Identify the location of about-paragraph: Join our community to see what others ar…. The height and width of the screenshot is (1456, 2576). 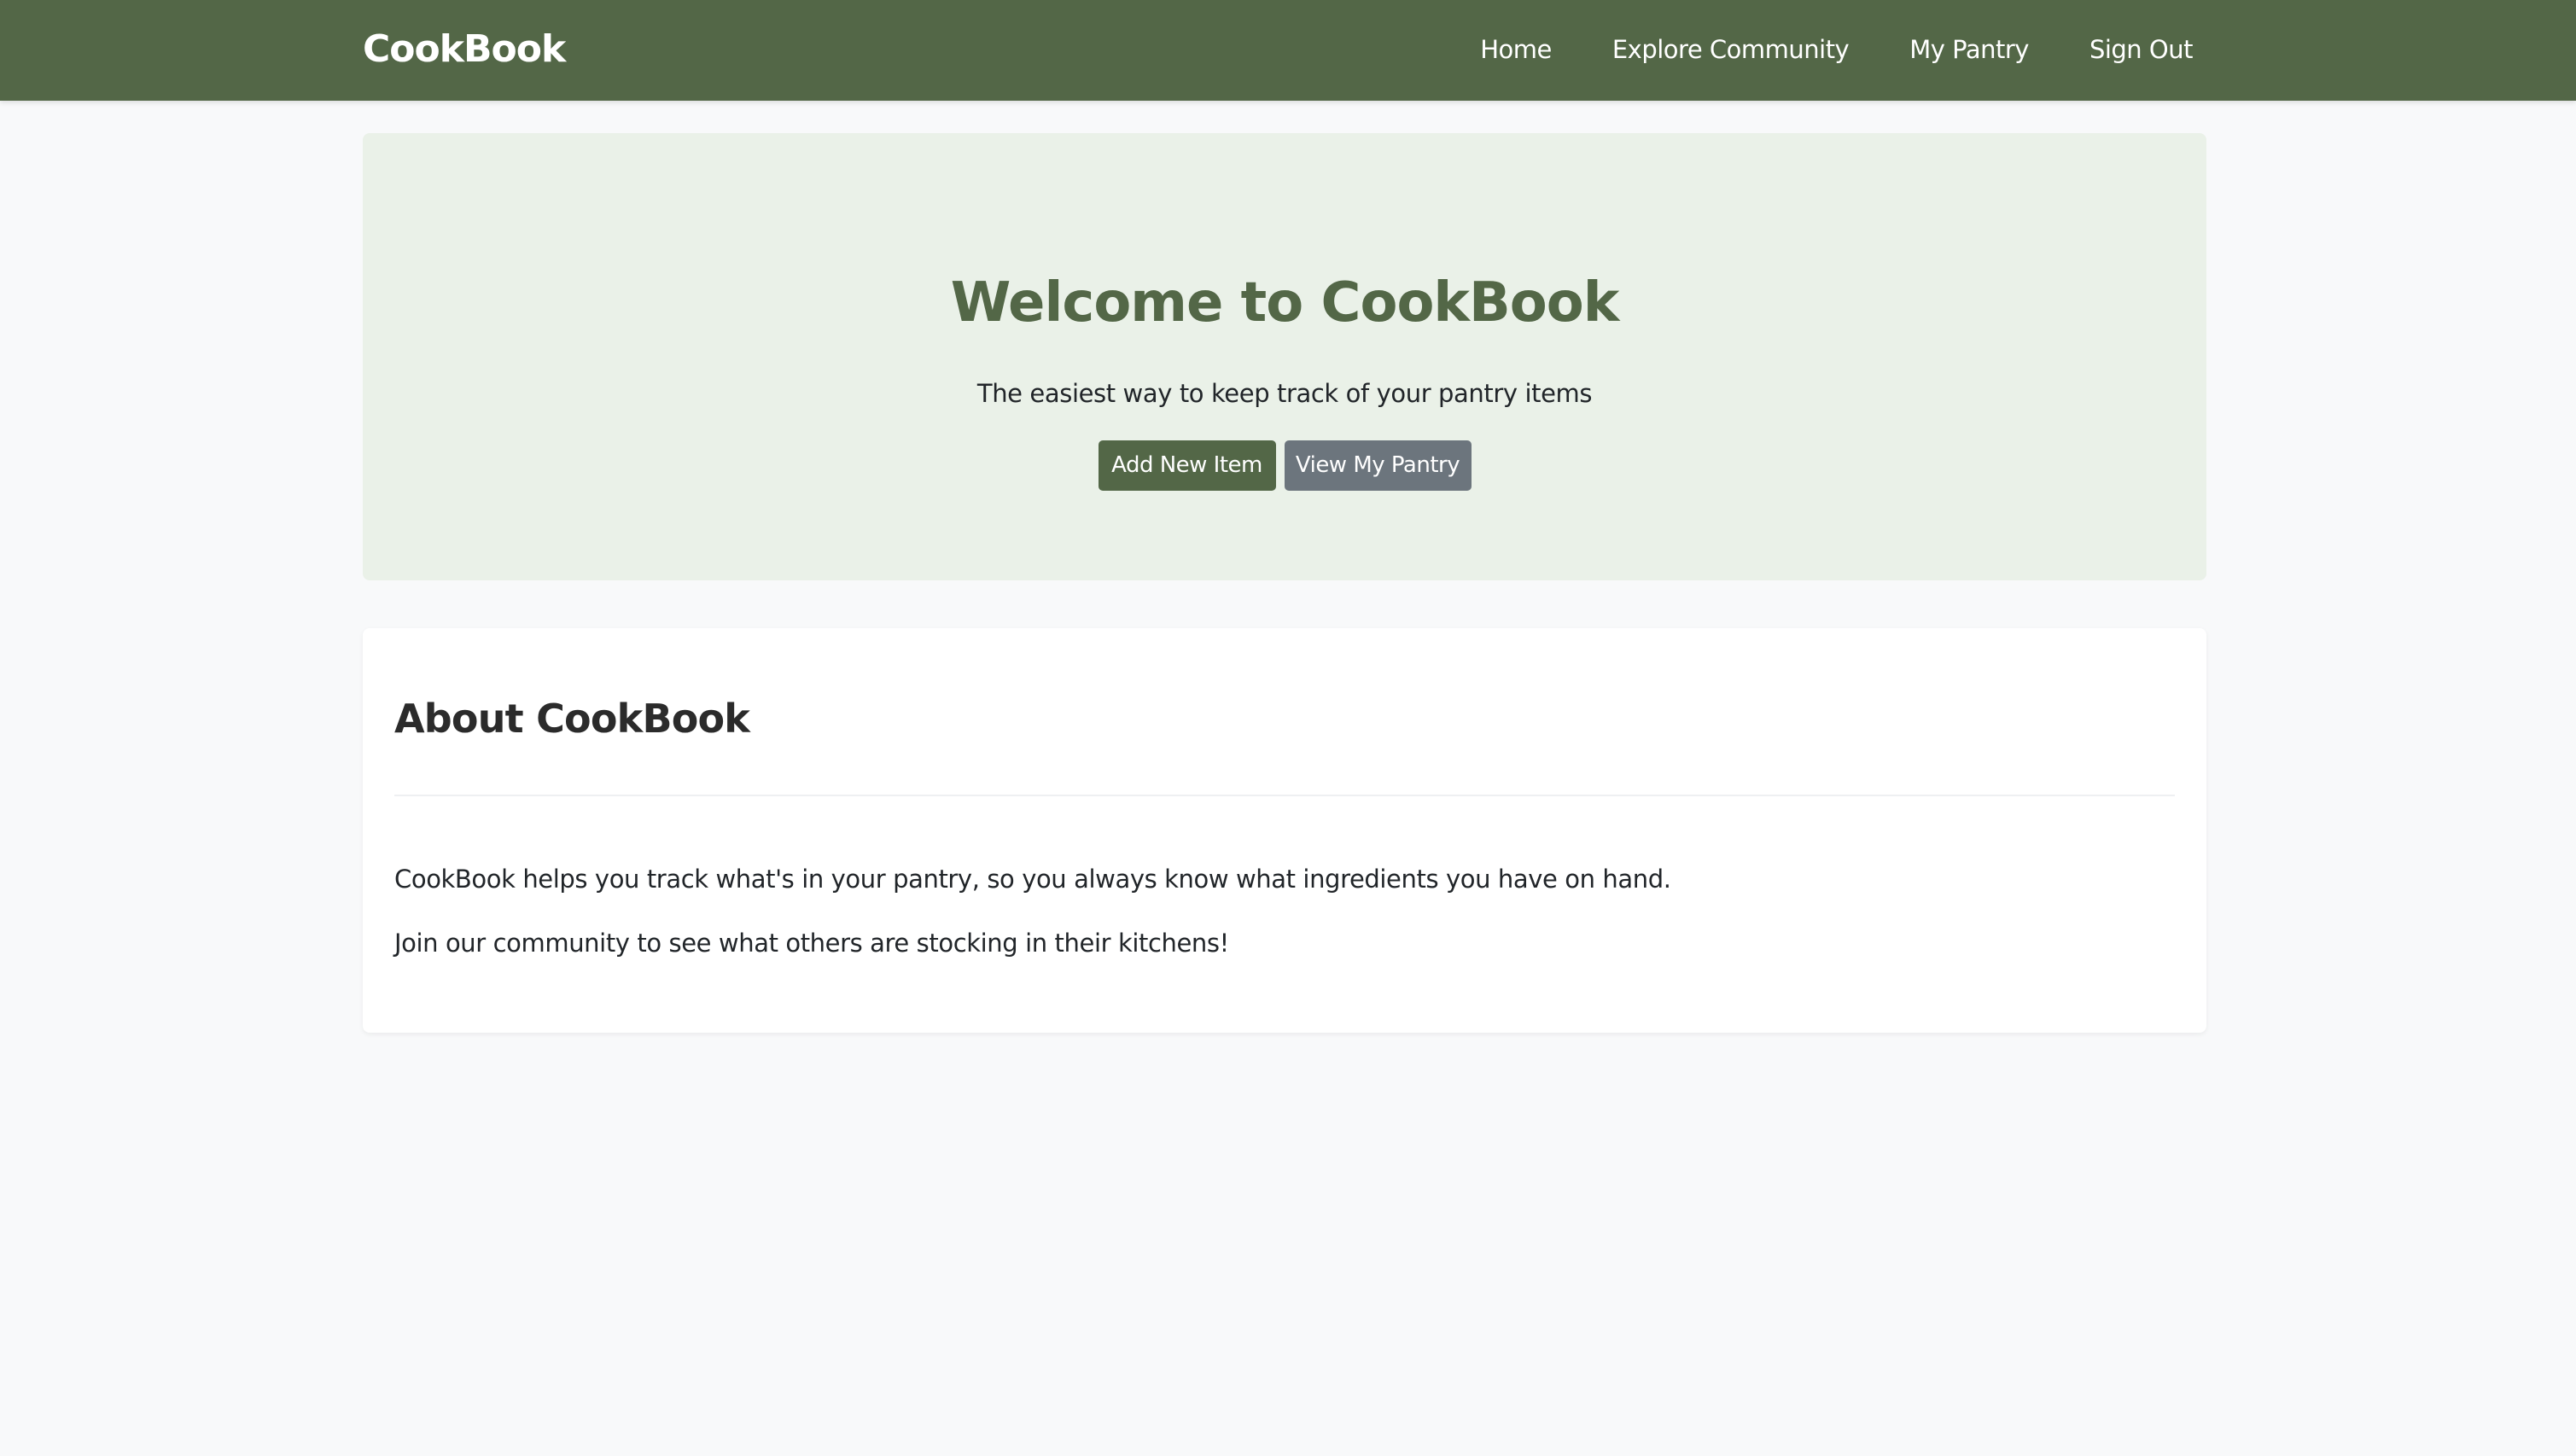
(811, 943).